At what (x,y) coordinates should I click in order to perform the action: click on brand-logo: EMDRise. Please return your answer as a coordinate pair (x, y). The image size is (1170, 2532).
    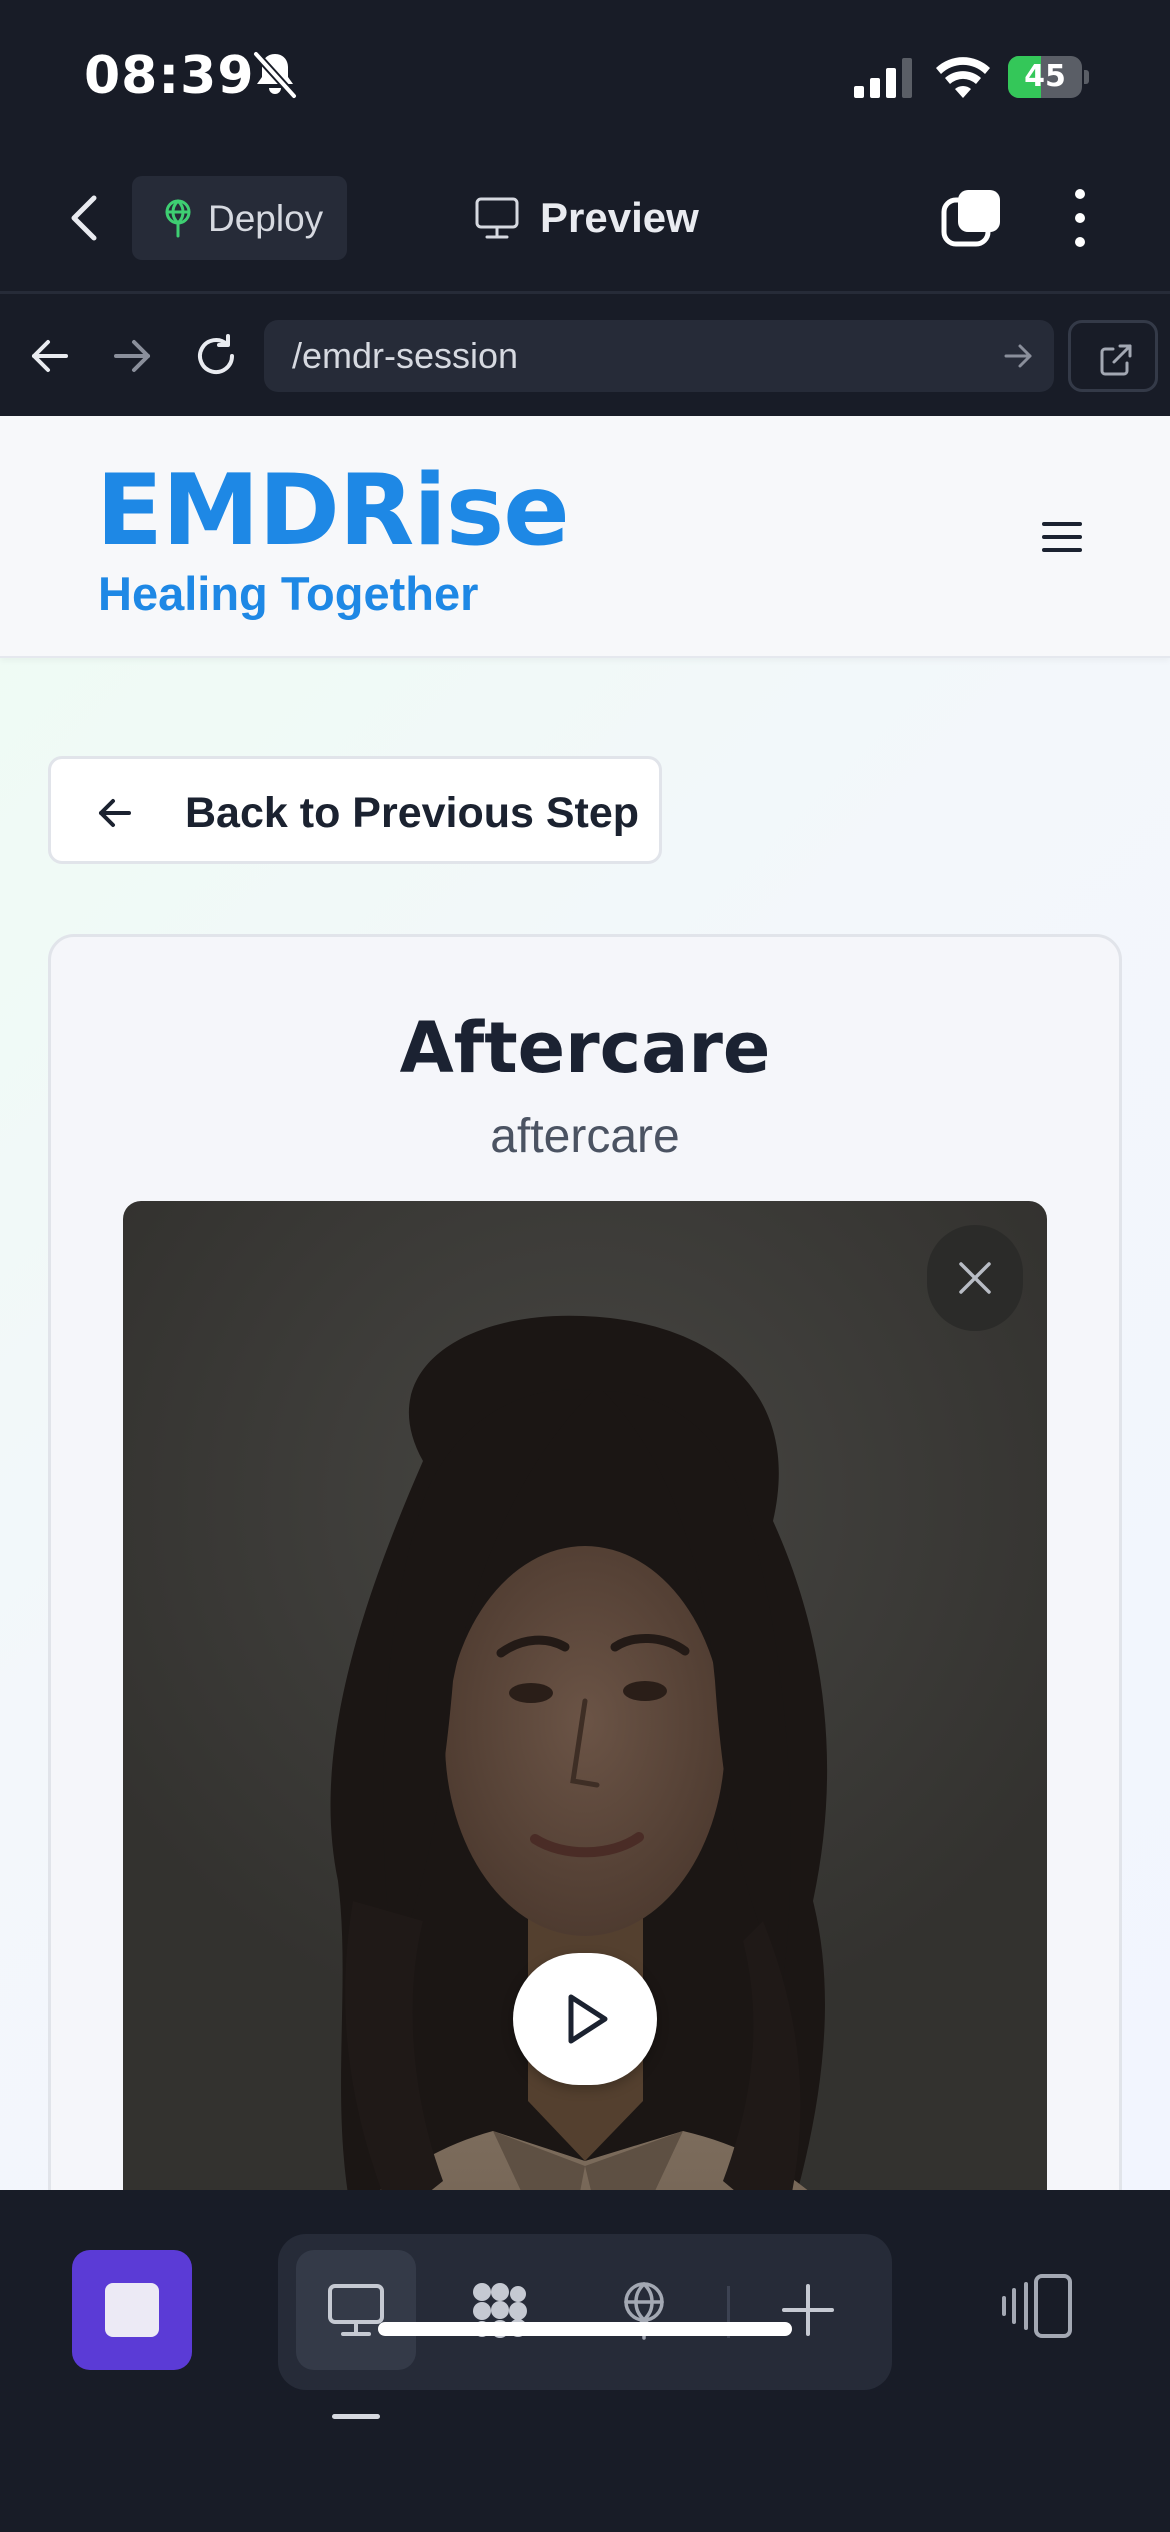
    Looking at the image, I should click on (333, 511).